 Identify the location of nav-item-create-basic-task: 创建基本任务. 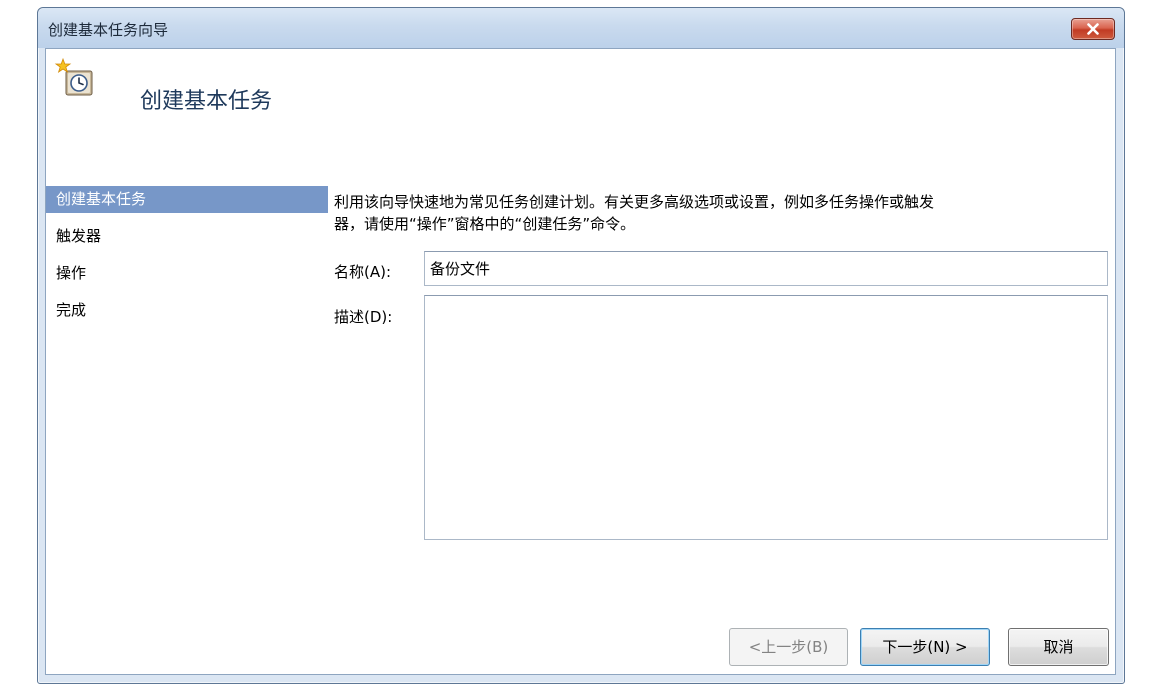
(187, 199).